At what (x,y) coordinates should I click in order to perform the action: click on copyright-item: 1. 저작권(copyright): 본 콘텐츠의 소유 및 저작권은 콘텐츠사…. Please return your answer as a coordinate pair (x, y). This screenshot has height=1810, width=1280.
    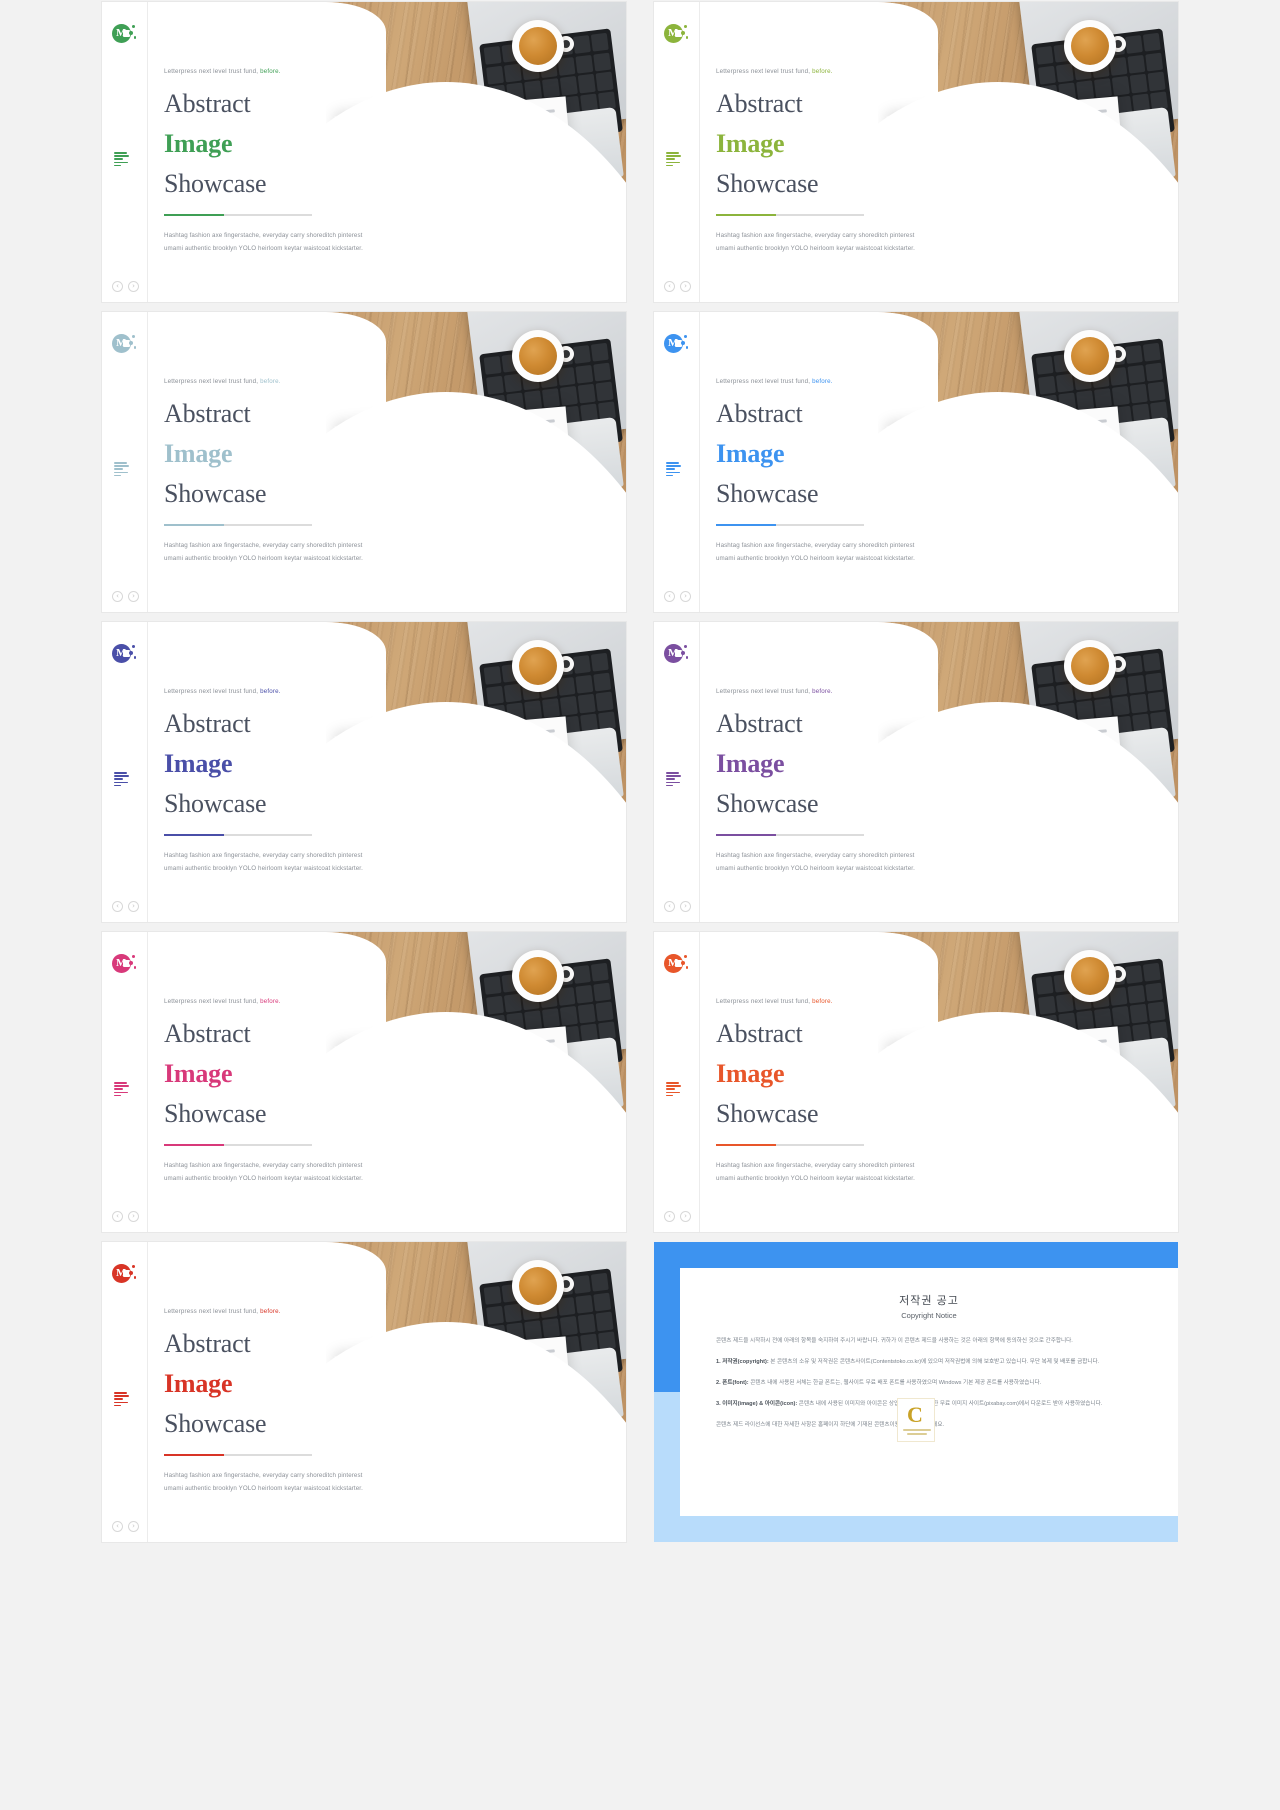
    Looking at the image, I should click on (929, 1362).